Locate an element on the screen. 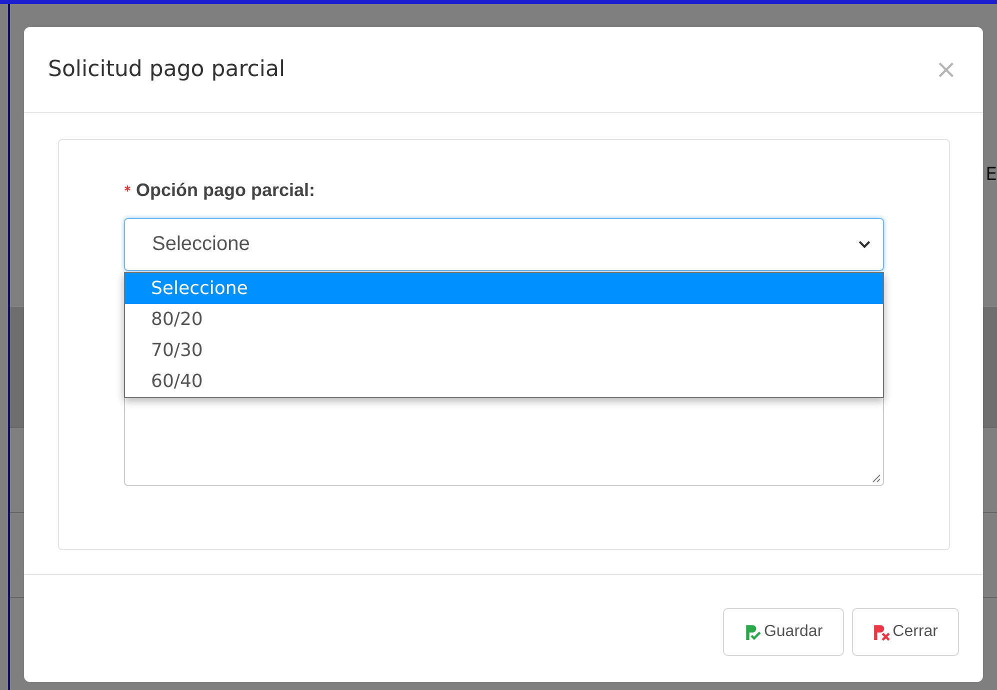  resize-handle-icon is located at coordinates (876, 478).